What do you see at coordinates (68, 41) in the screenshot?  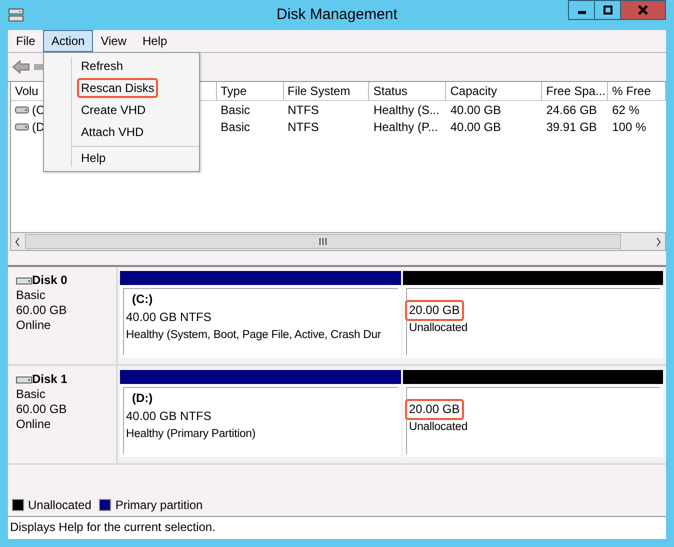 I see `menu-item: Action` at bounding box center [68, 41].